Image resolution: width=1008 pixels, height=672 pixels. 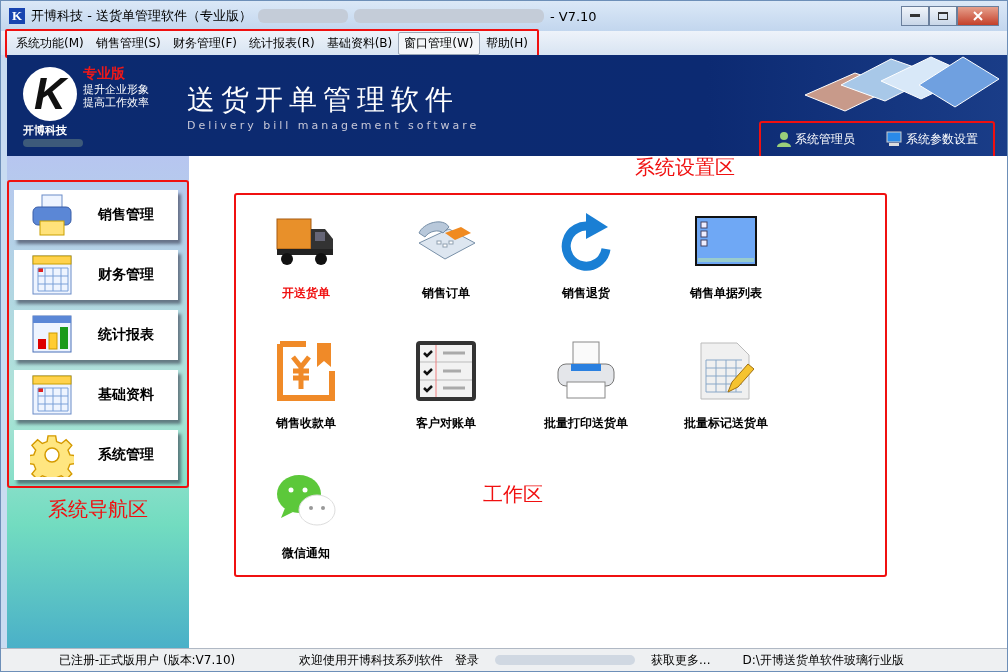 I want to click on settings-link: 系统管理员, so click(x=815, y=139).